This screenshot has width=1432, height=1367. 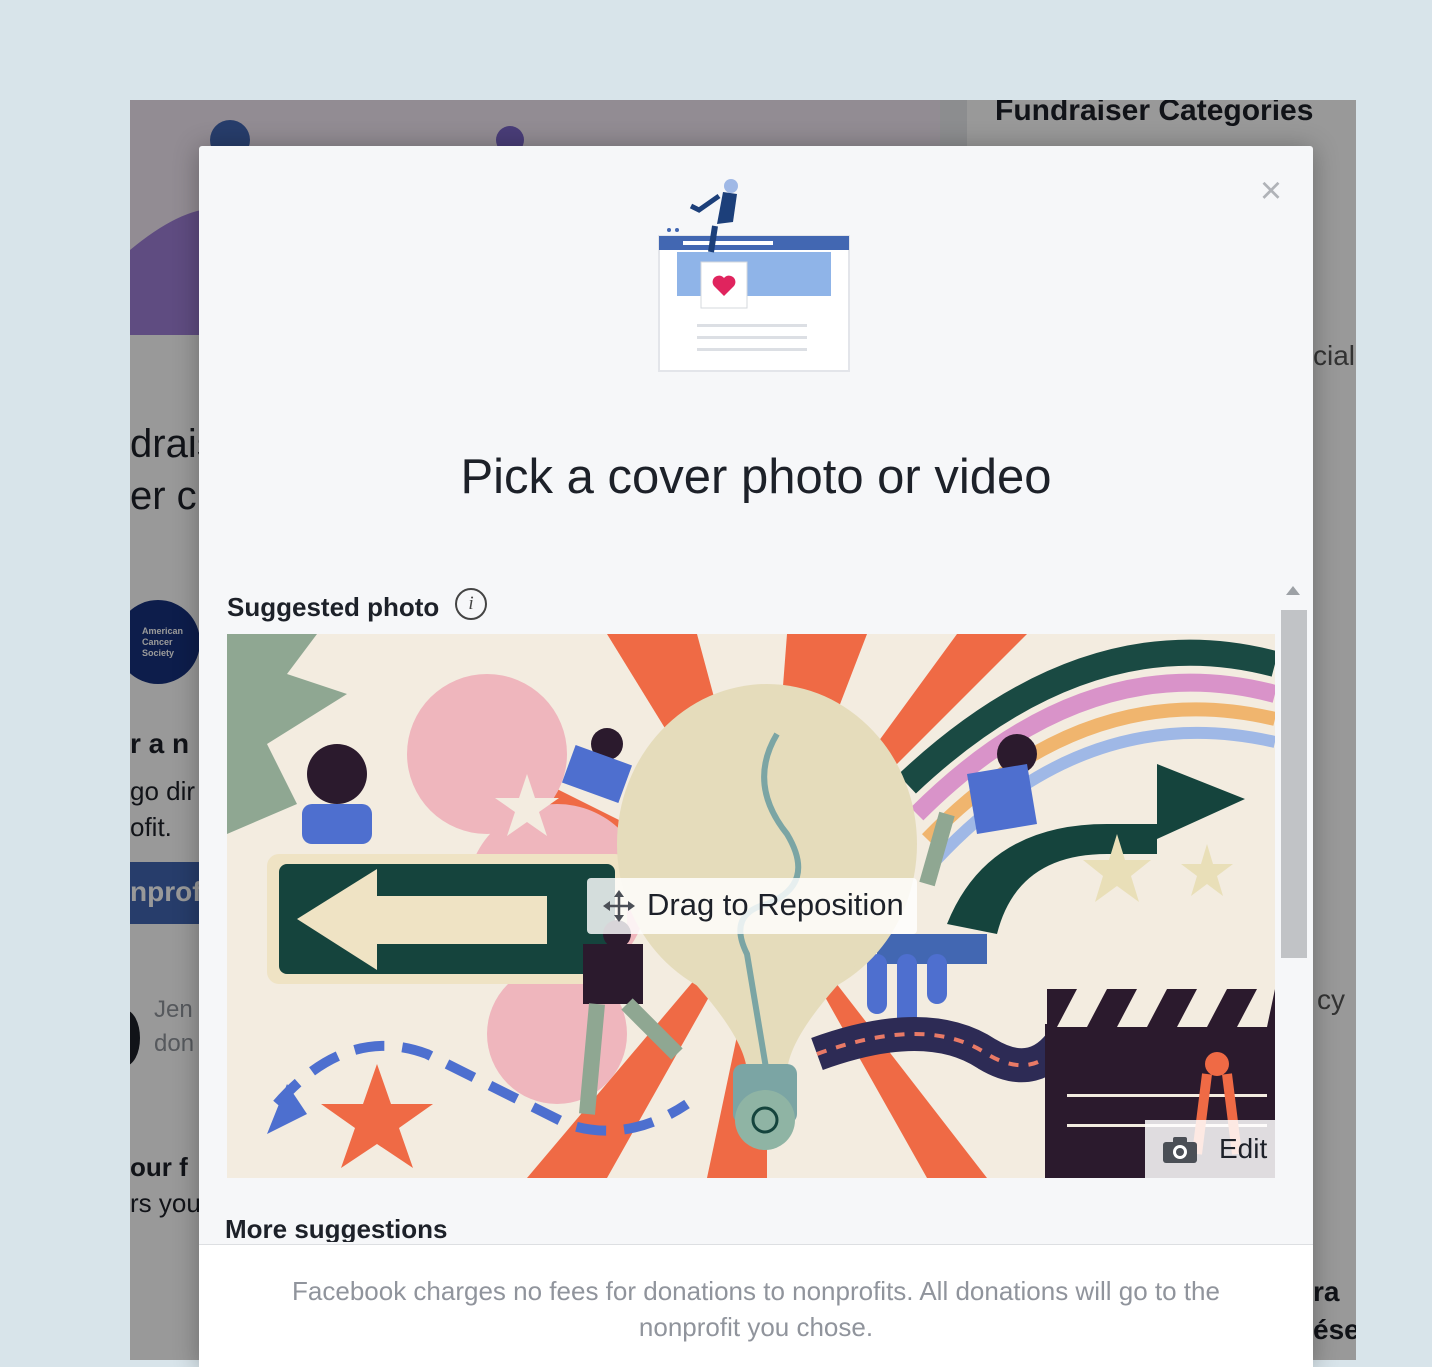 I want to click on scrollbar-thumb, so click(x=1294, y=784).